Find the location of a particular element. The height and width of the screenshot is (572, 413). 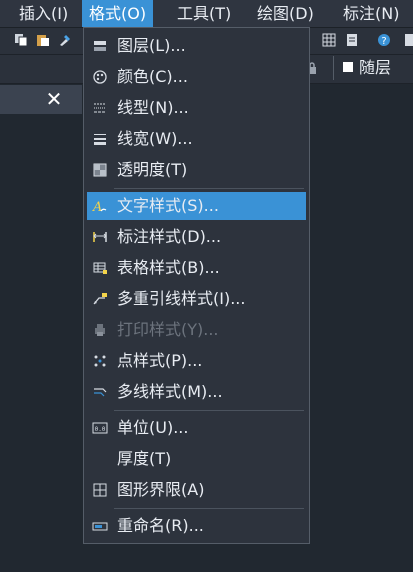

rename-icon is located at coordinates (100, 526).